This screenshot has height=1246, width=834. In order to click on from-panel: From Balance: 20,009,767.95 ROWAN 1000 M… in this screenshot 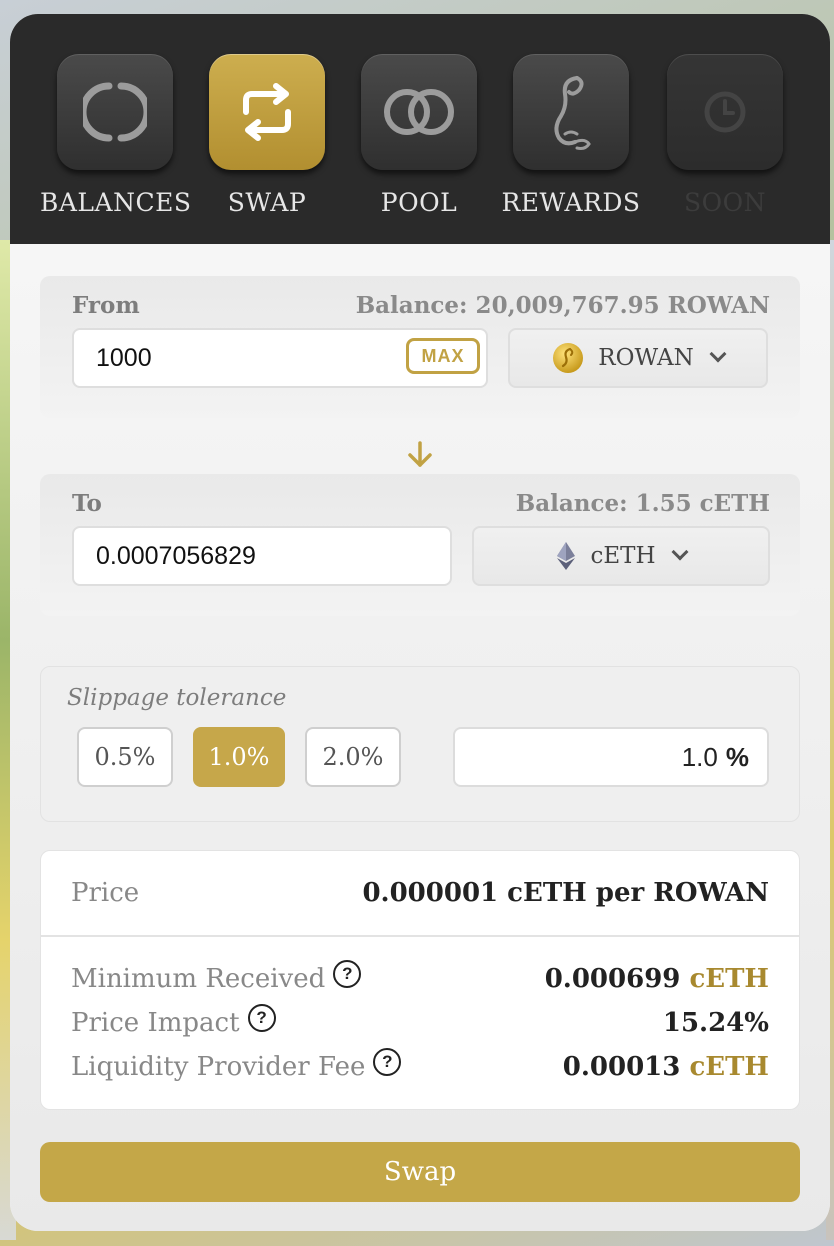, I will do `click(420, 347)`.